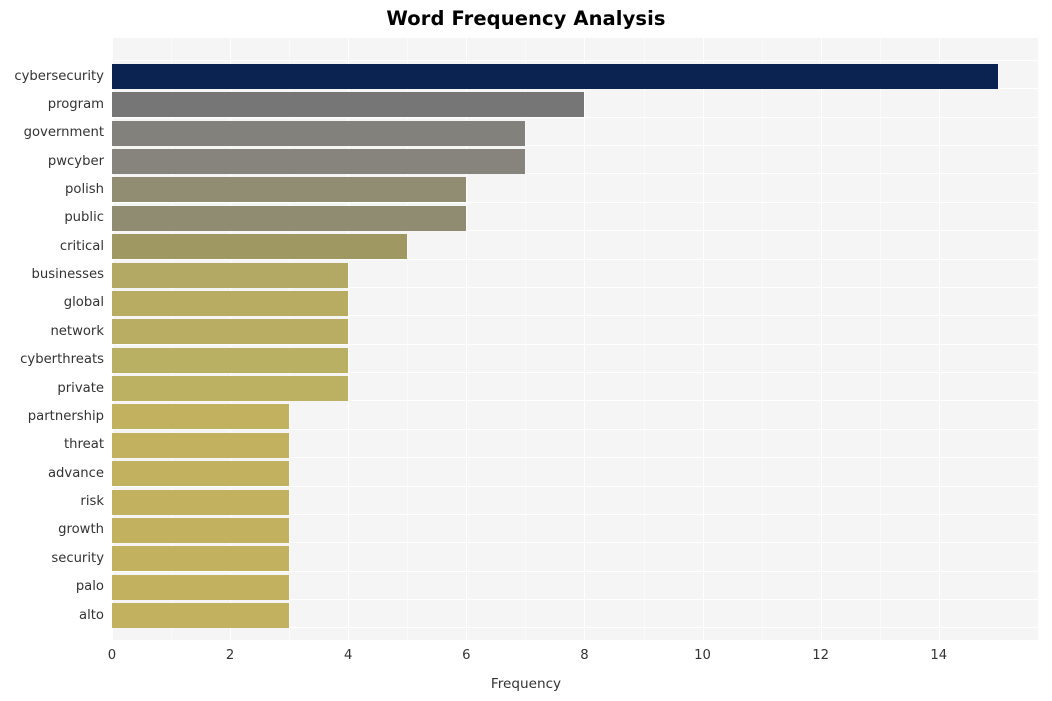 The width and height of the screenshot is (1052, 701). What do you see at coordinates (92, 502) in the screenshot?
I see `y-axis-tick-label: risk` at bounding box center [92, 502].